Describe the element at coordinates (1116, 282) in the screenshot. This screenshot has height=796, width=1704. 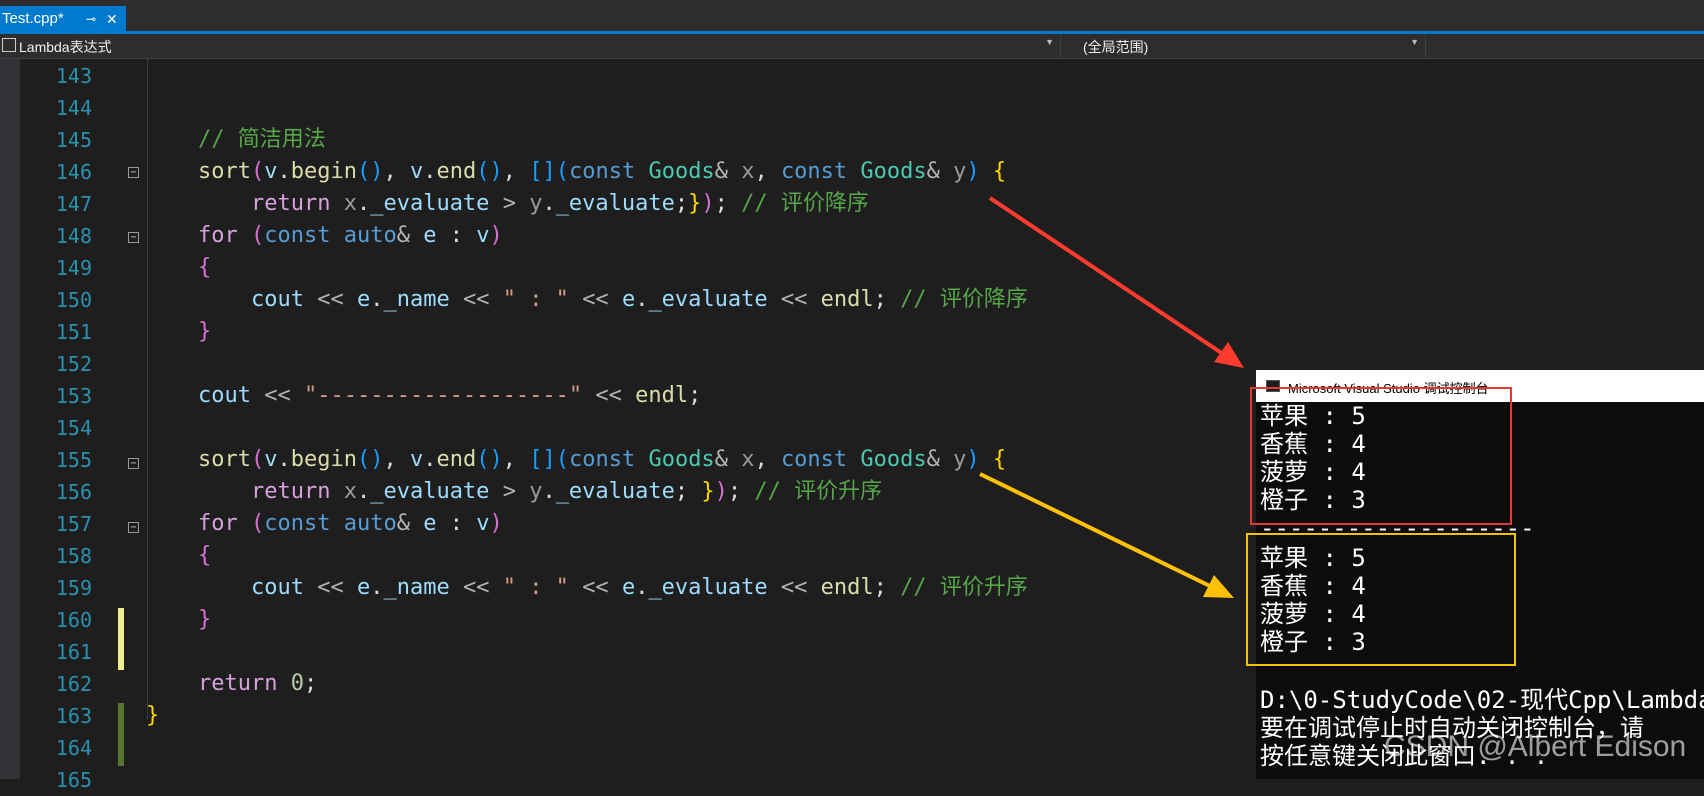
I see `red-arrow` at that location.